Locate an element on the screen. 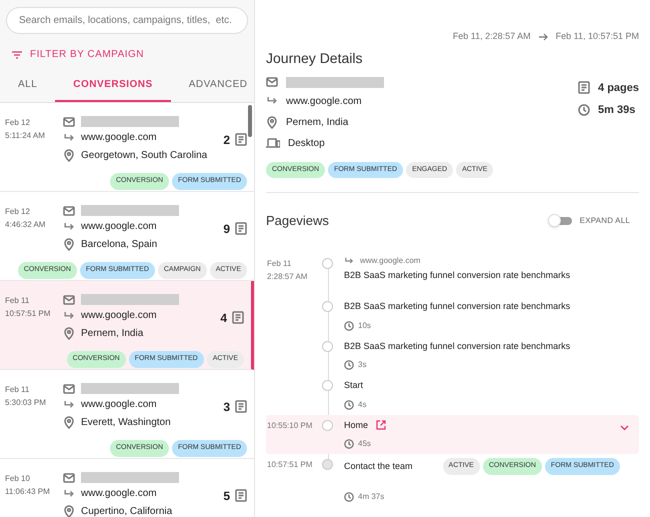  location-text: Georgetown, South Carolina is located at coordinates (144, 156).